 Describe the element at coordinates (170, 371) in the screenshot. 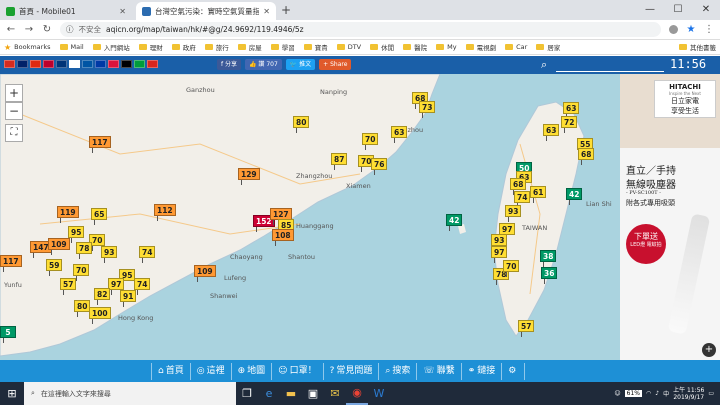

I see `bottom-nav-item: ⌂ 首頁` at that location.